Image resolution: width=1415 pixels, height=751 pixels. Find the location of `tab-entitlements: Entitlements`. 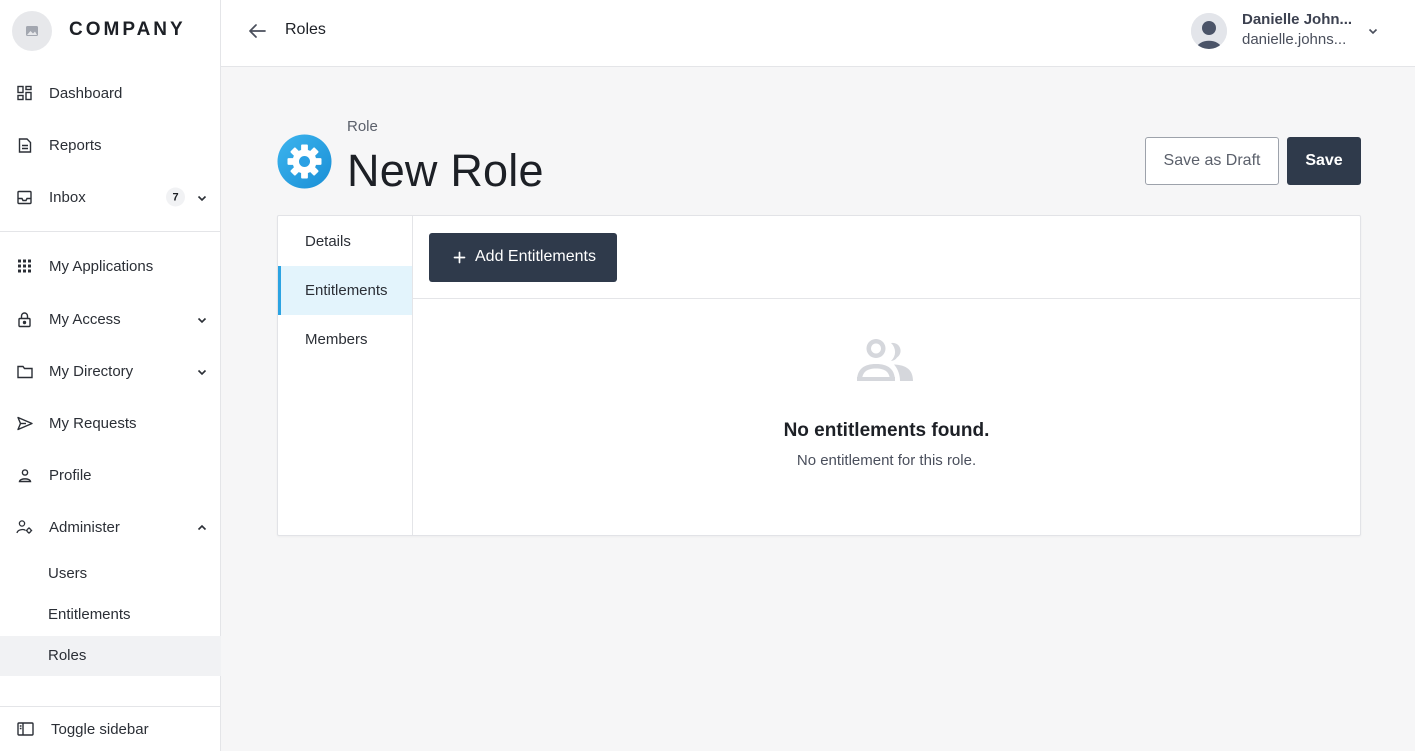

tab-entitlements: Entitlements is located at coordinates (345, 290).